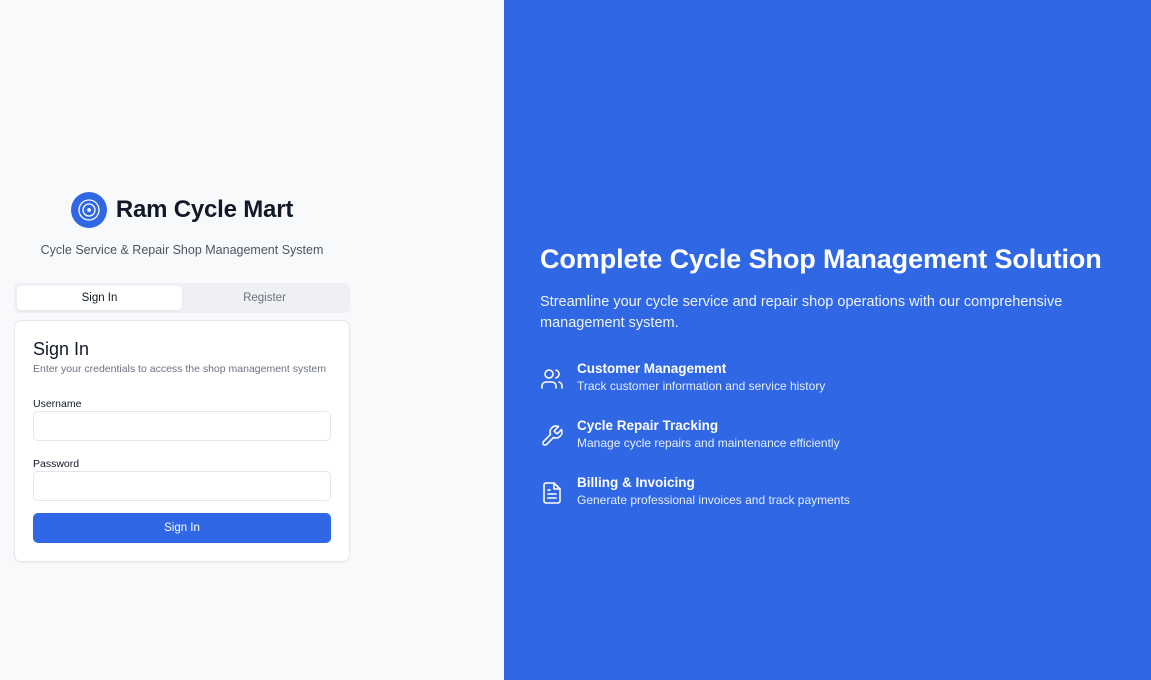 This screenshot has height=680, width=1151. I want to click on hero-title: Complete Cycle Shop Management Solution, so click(821, 259).